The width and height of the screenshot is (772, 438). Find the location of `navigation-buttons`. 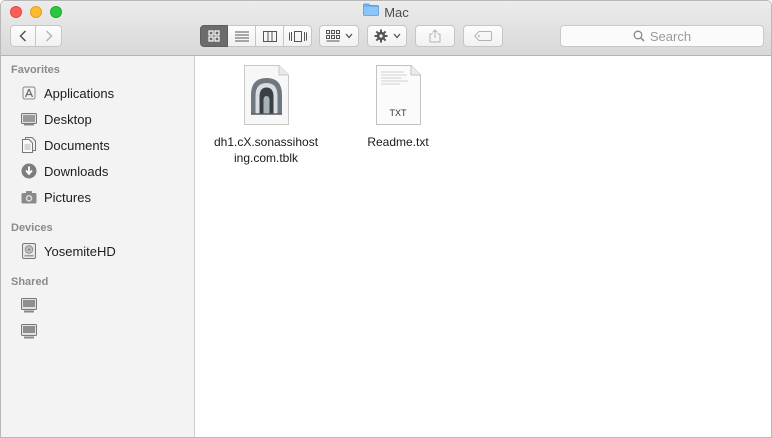

navigation-buttons is located at coordinates (36, 36).